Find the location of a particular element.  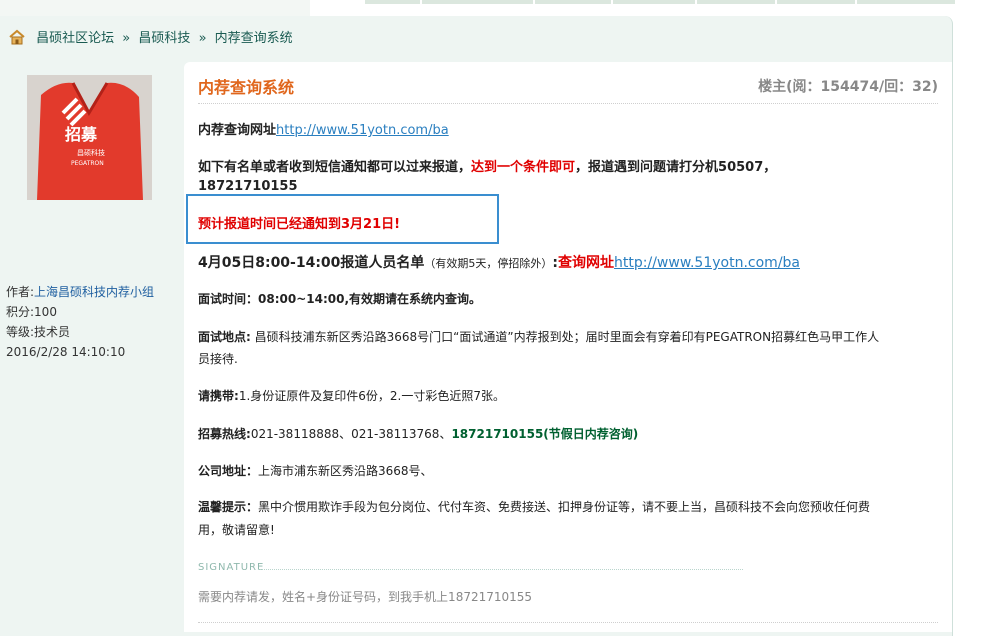

address-text: 上海市浦东新区秀沿路3668号、 is located at coordinates (345, 471).